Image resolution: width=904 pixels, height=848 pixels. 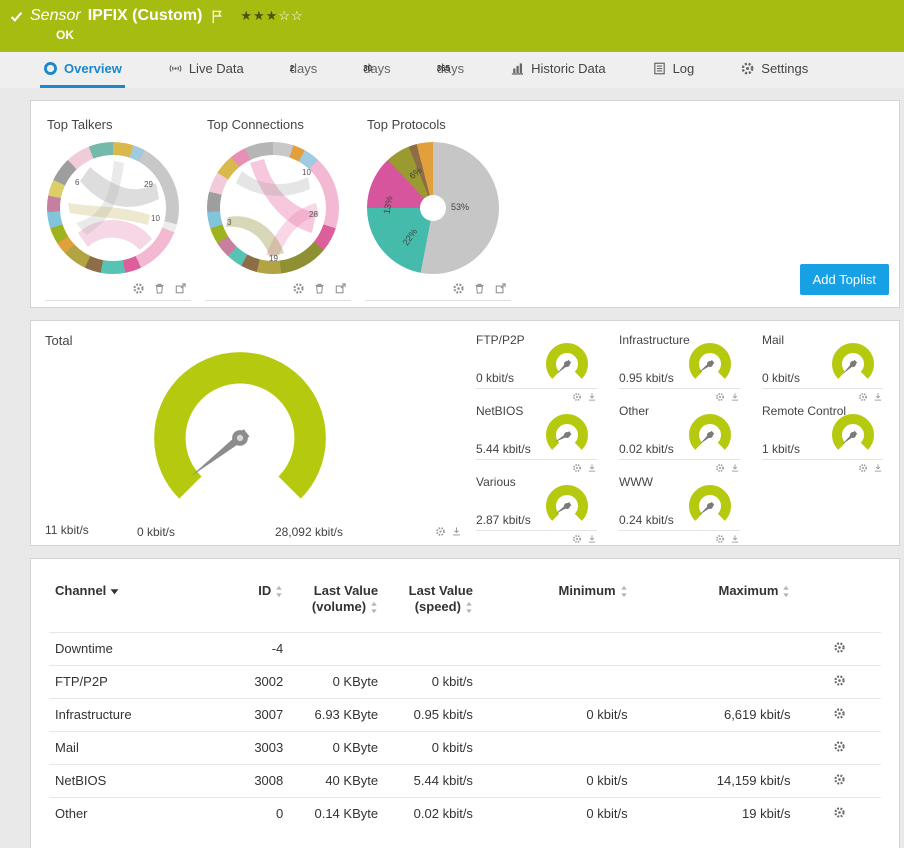 What do you see at coordinates (558, 600) in the screenshot?
I see `column-header-minimum: Minimum` at bounding box center [558, 600].